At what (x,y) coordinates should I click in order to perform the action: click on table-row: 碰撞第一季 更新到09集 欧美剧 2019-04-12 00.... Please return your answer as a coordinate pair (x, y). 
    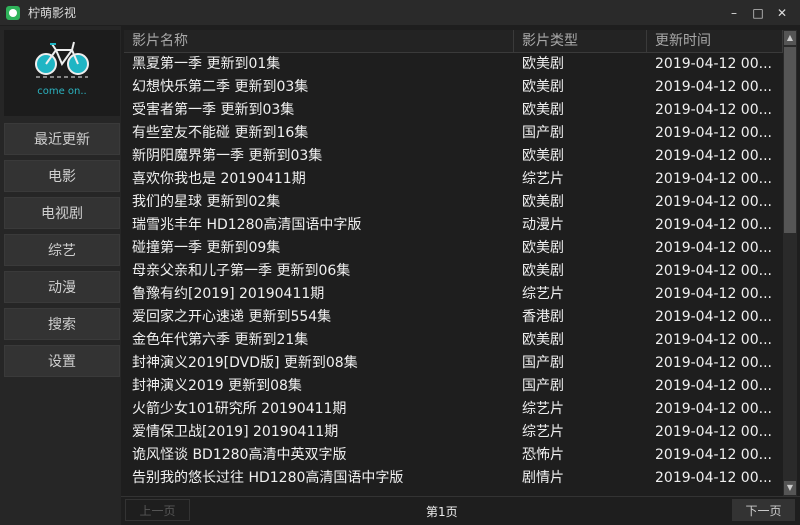
    Looking at the image, I should click on (453, 248).